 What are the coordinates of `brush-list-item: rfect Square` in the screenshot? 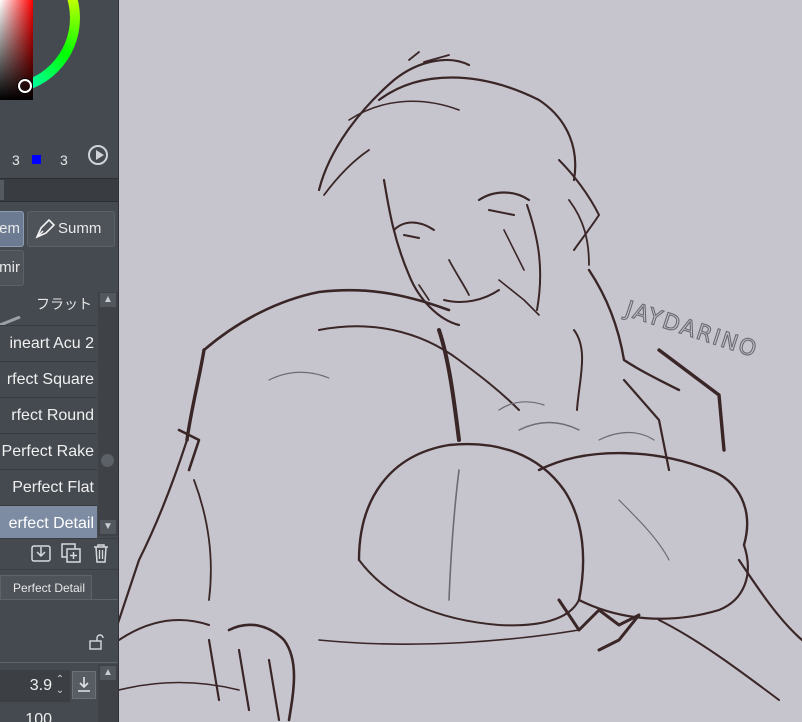 It's located at (48, 380).